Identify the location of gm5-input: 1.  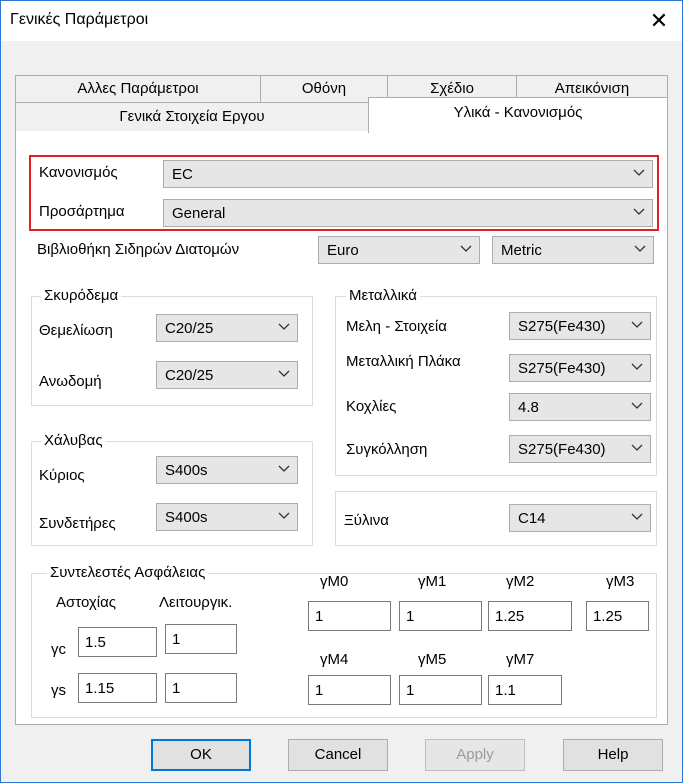
(440, 690).